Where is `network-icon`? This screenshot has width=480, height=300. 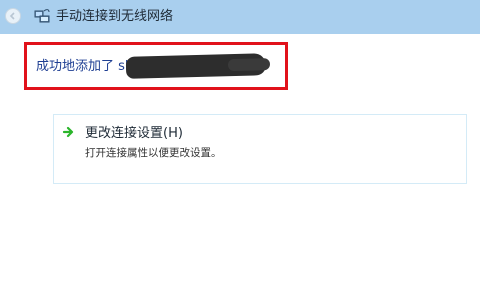
network-icon is located at coordinates (42, 16).